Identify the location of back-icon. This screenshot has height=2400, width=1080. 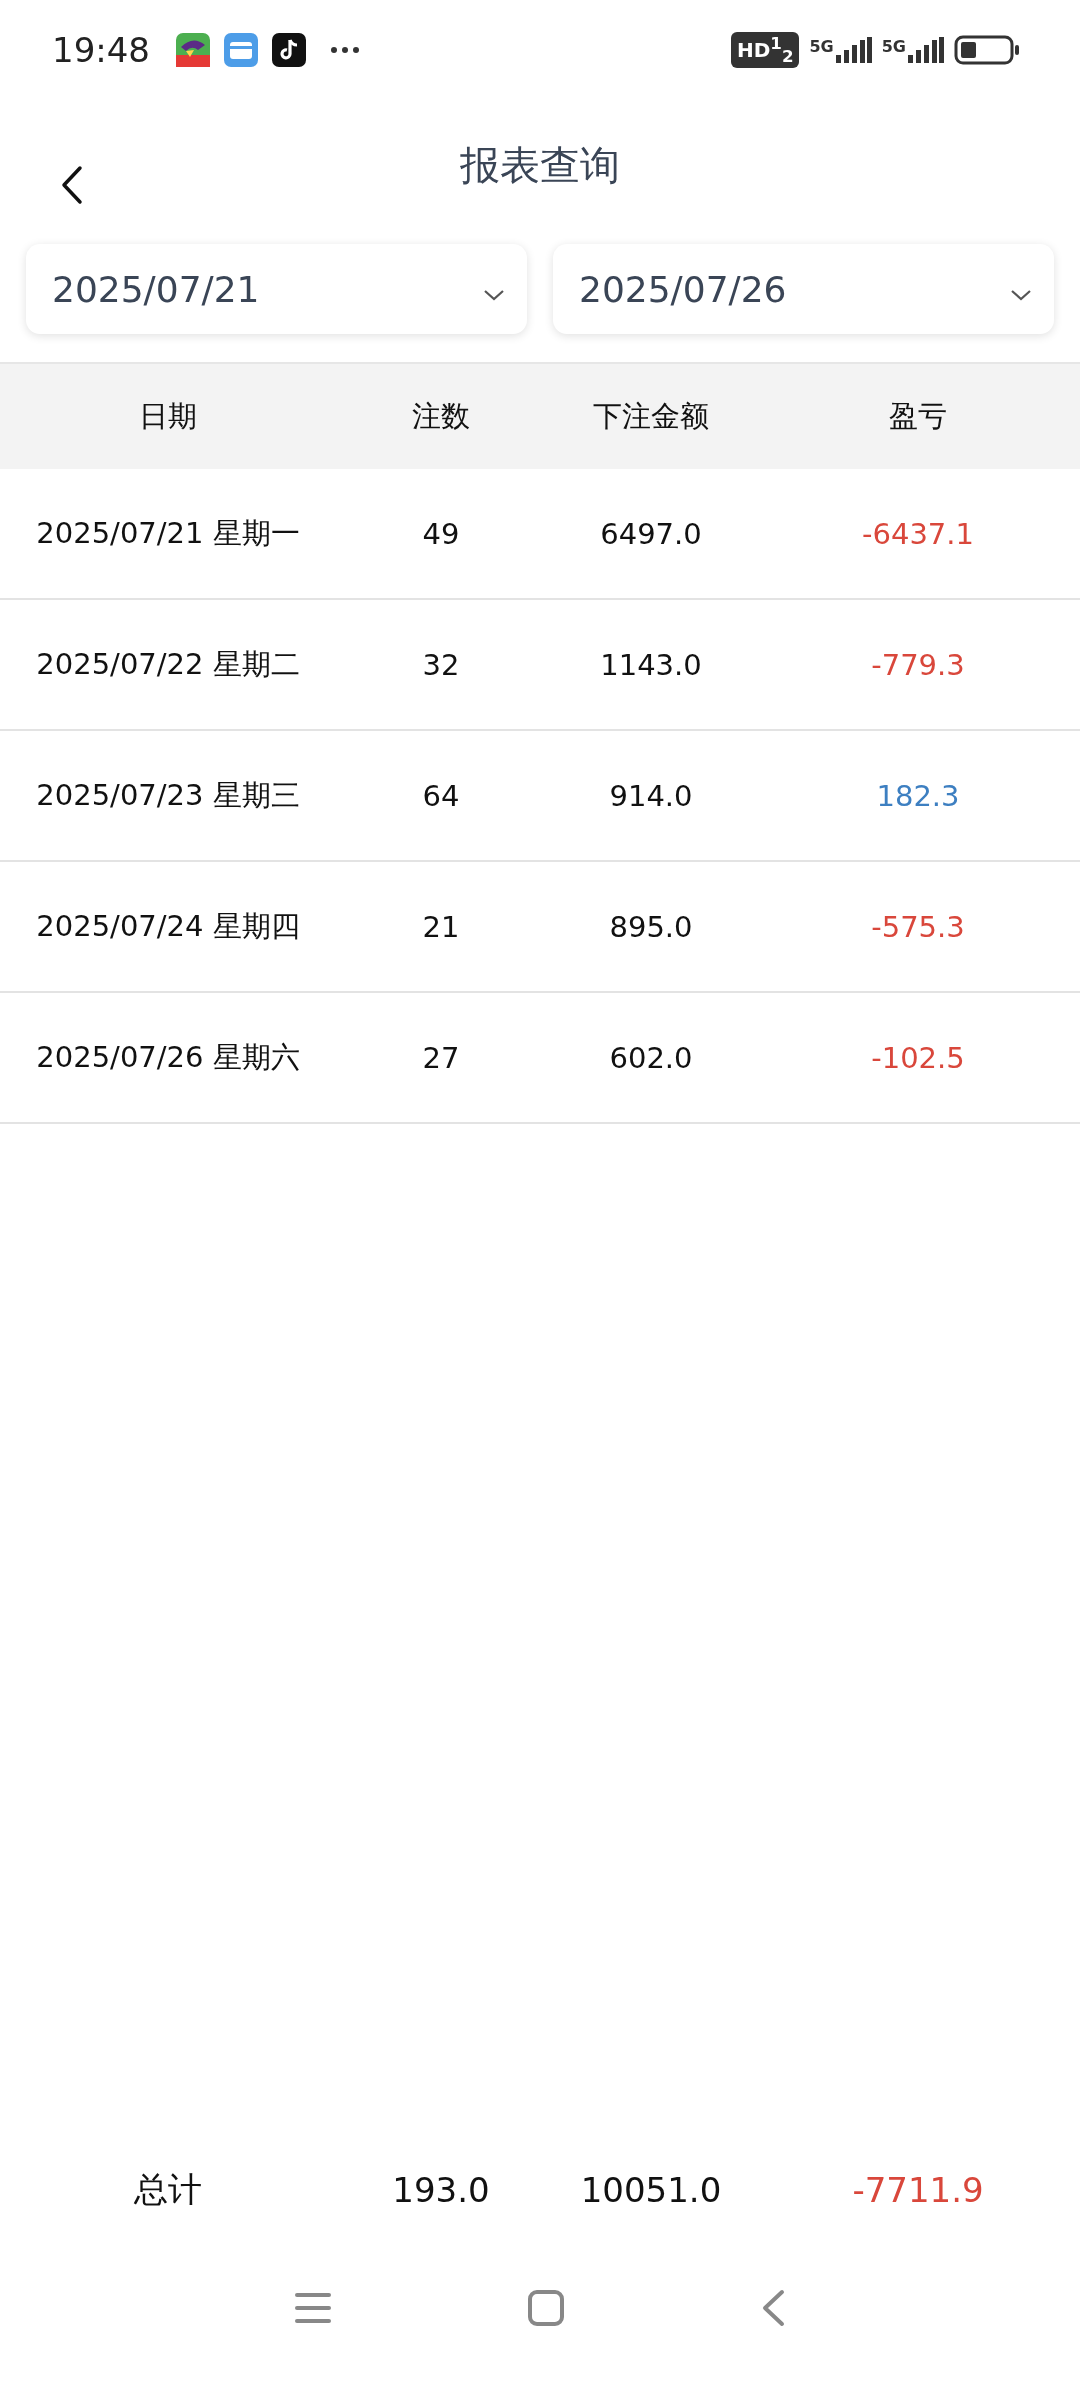
(72, 185).